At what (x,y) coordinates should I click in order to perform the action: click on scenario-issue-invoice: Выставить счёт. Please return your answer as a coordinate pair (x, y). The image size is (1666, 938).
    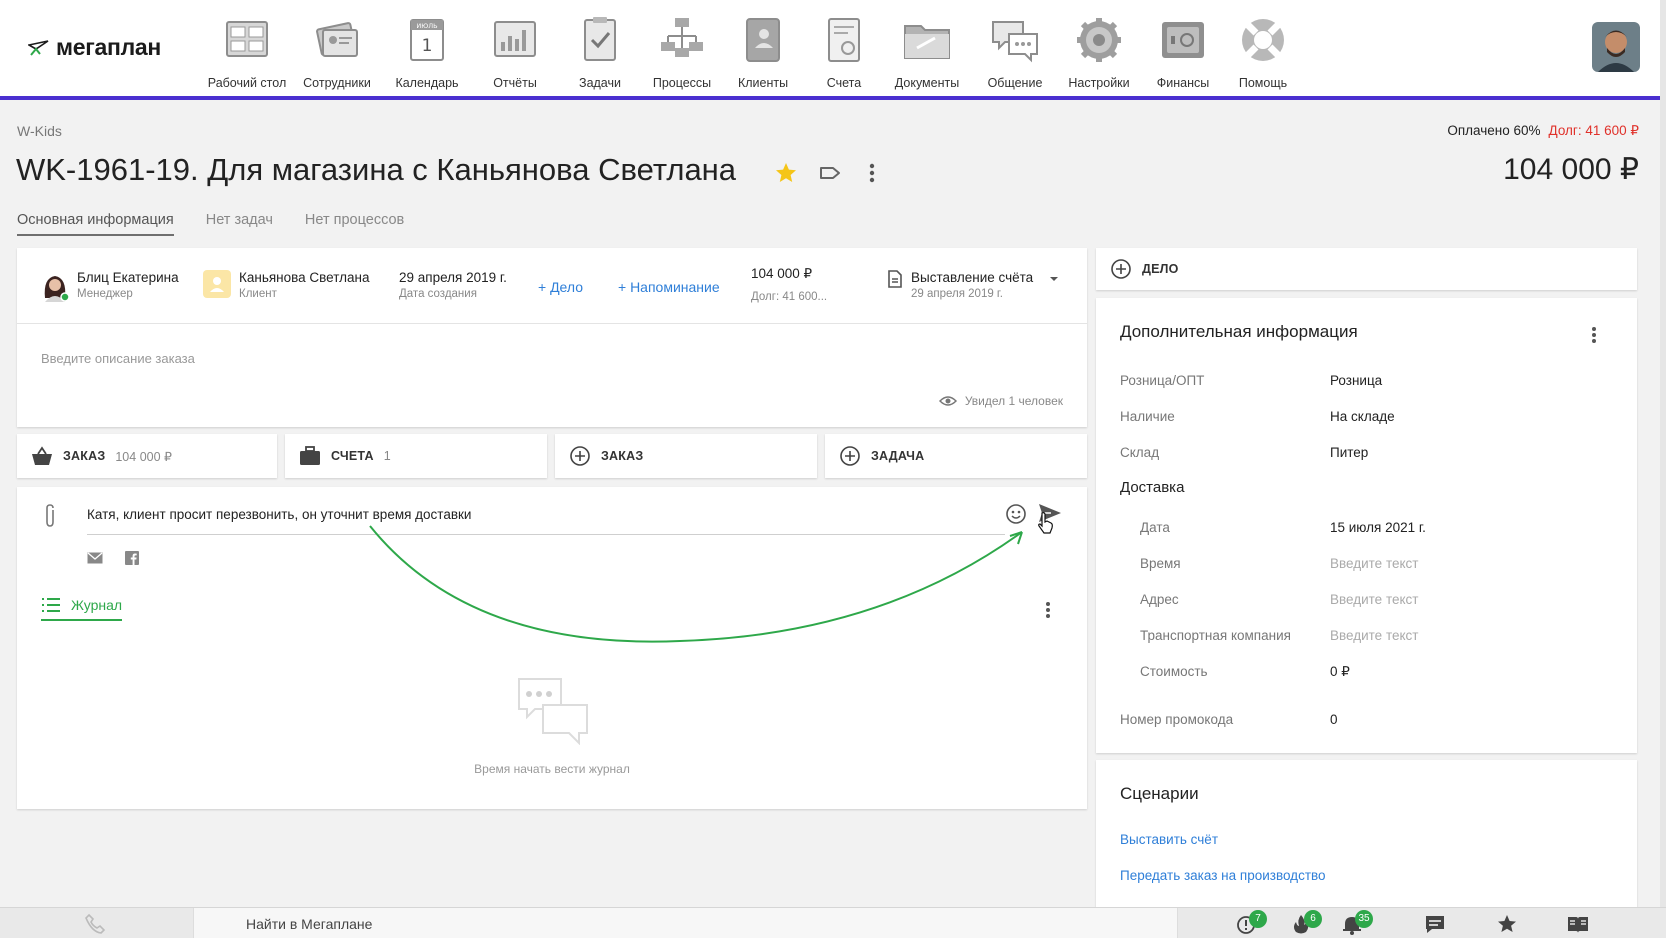
    Looking at the image, I should click on (1169, 839).